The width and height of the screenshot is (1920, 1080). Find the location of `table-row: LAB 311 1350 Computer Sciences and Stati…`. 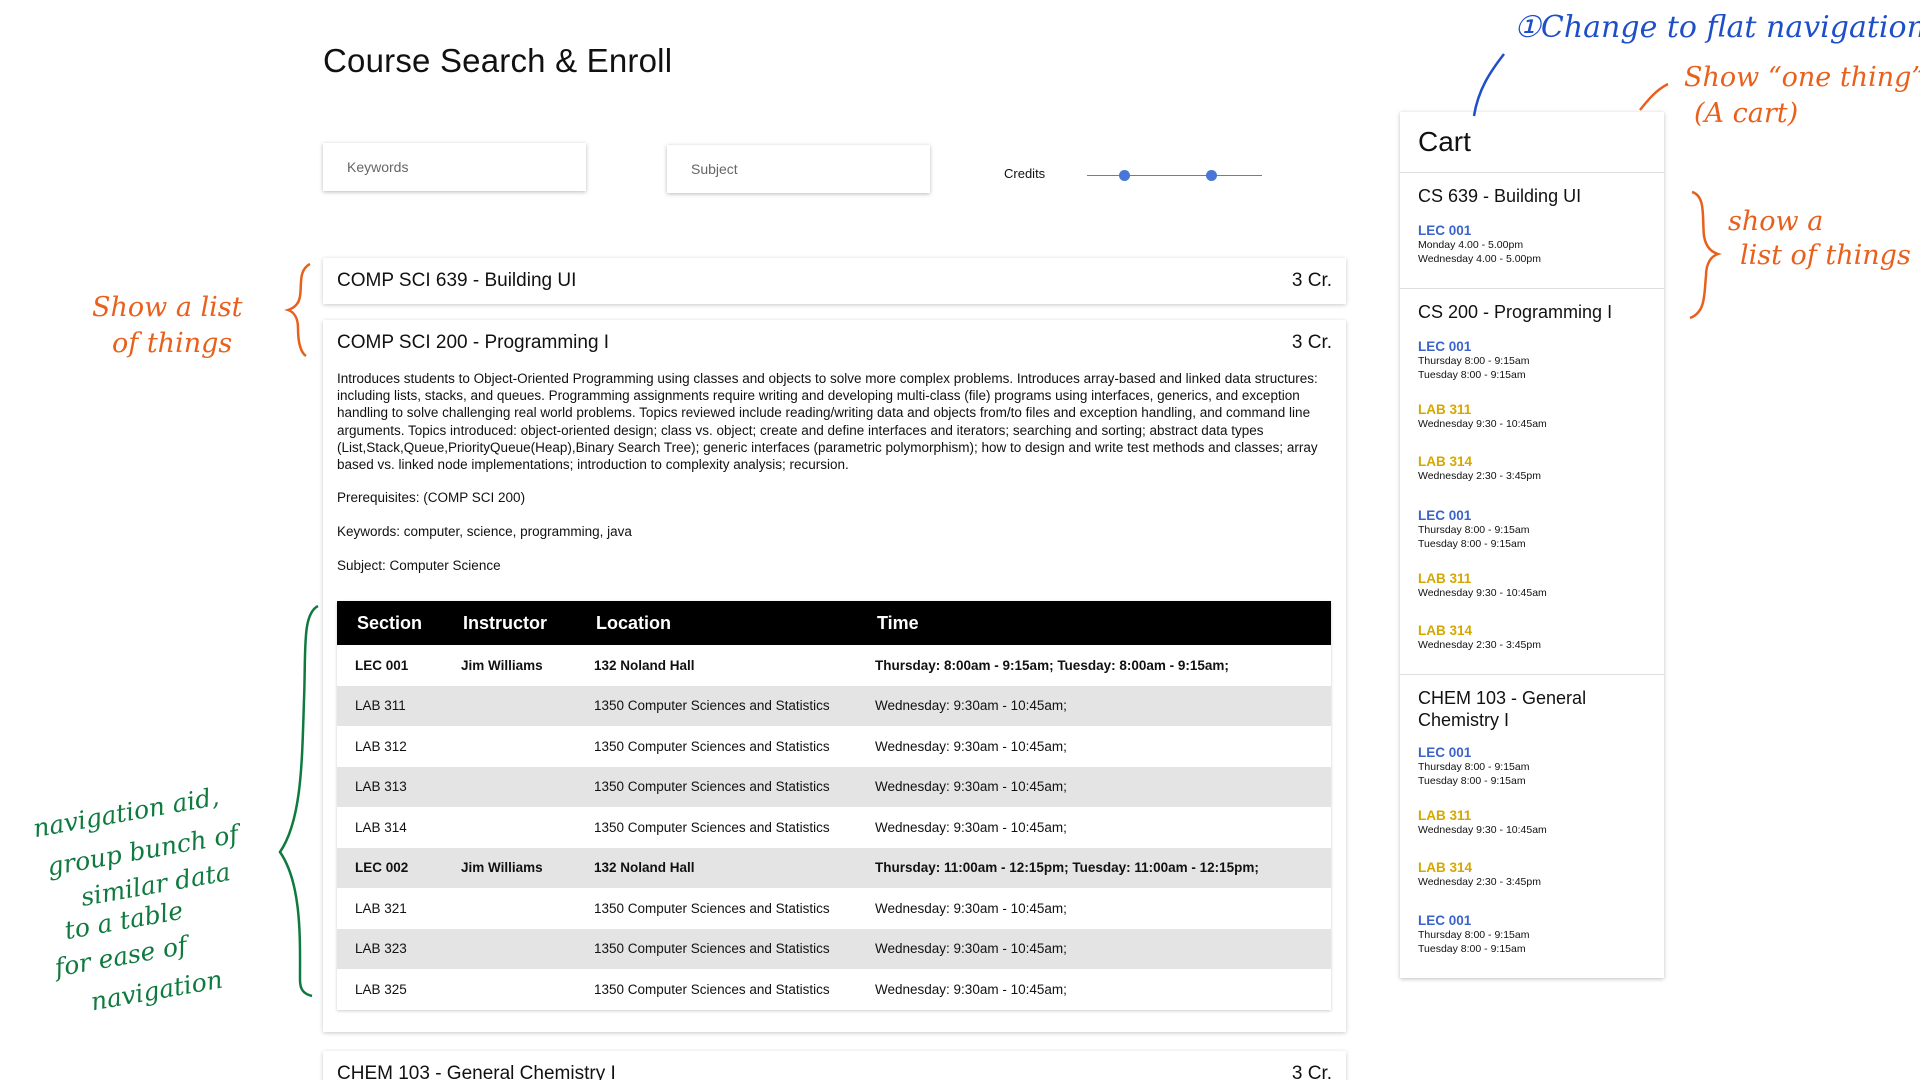

table-row: LAB 311 1350 Computer Sciences and Stati… is located at coordinates (834, 705).